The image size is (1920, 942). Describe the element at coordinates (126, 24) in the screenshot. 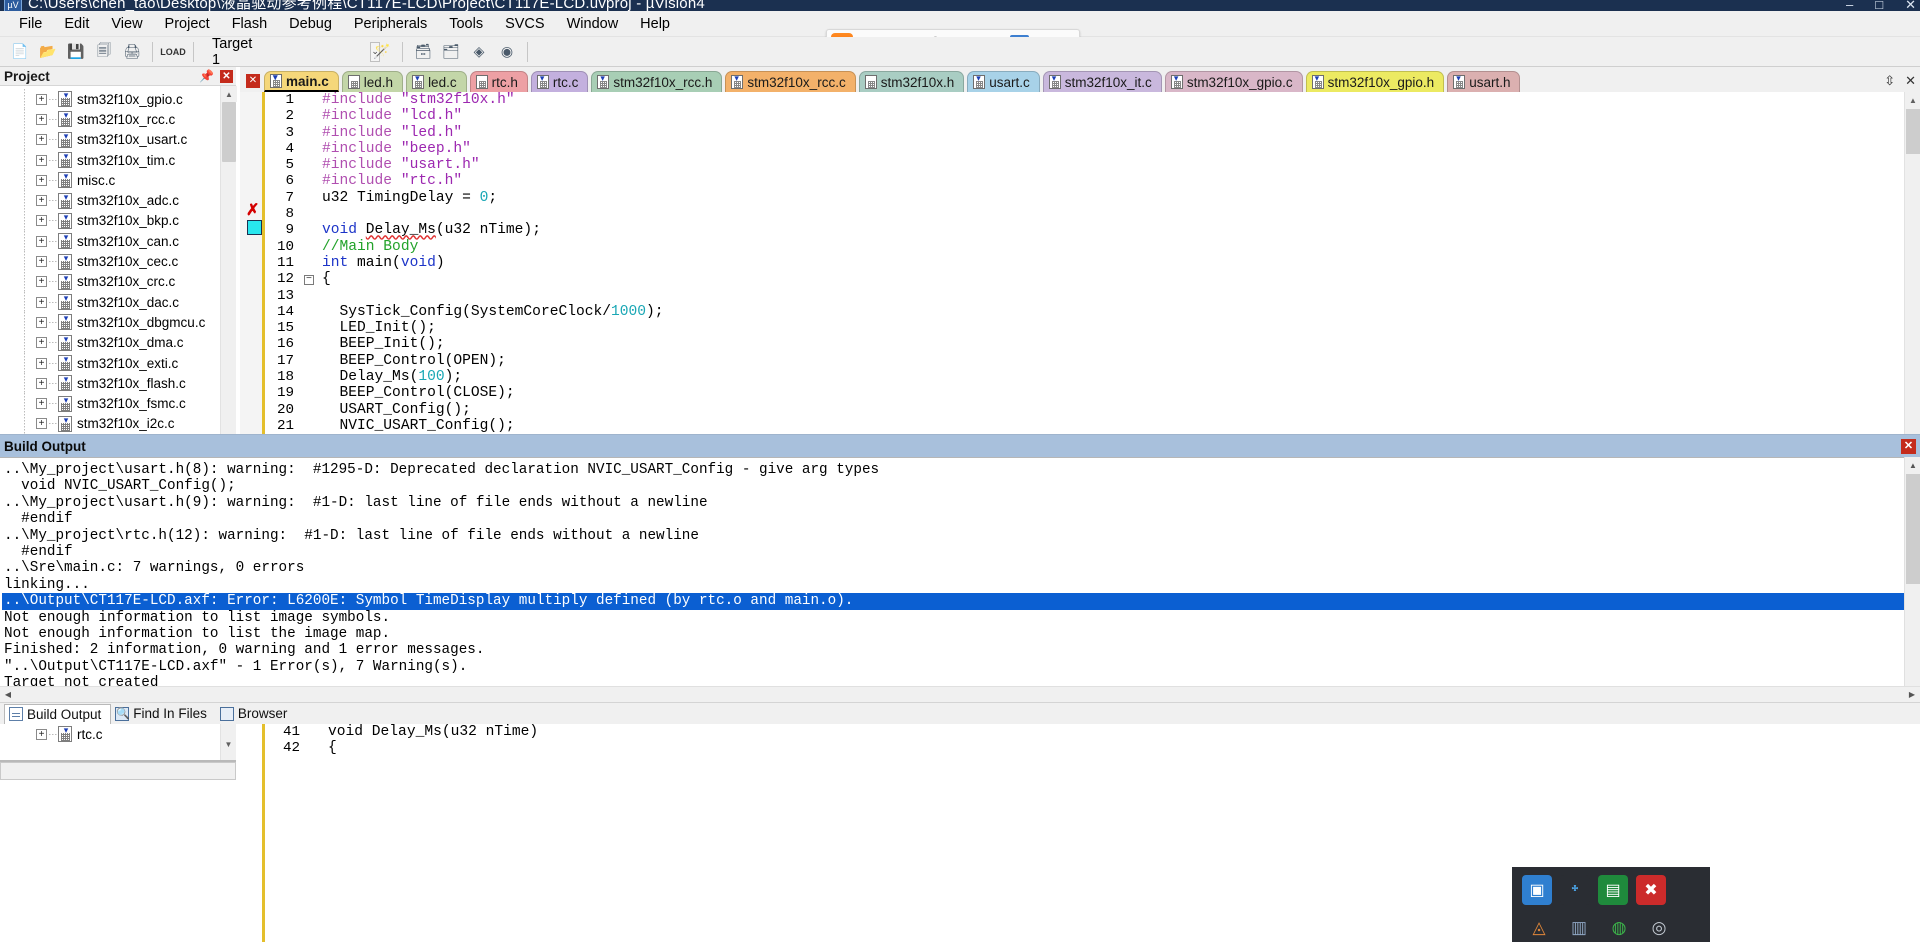

I see `menu-view: View` at that location.